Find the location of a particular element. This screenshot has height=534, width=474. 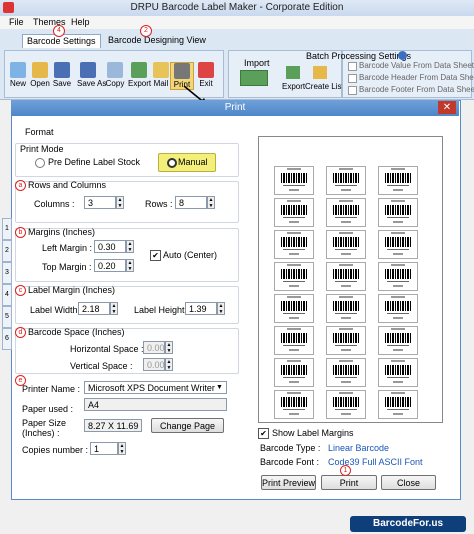

left-margin-stepper: ▲ ▼ is located at coordinates (130, 246).